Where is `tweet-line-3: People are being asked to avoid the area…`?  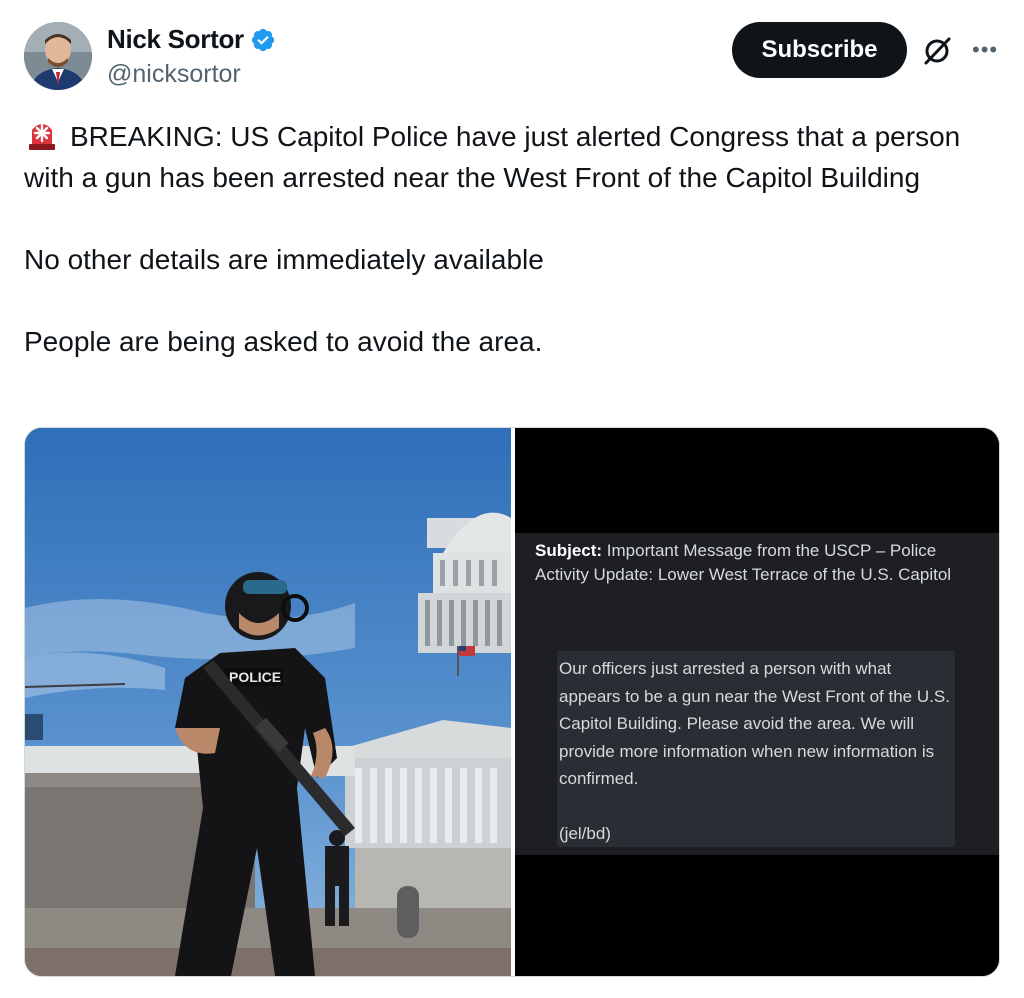
tweet-line-3: People are being asked to avoid the area… is located at coordinates (283, 341).